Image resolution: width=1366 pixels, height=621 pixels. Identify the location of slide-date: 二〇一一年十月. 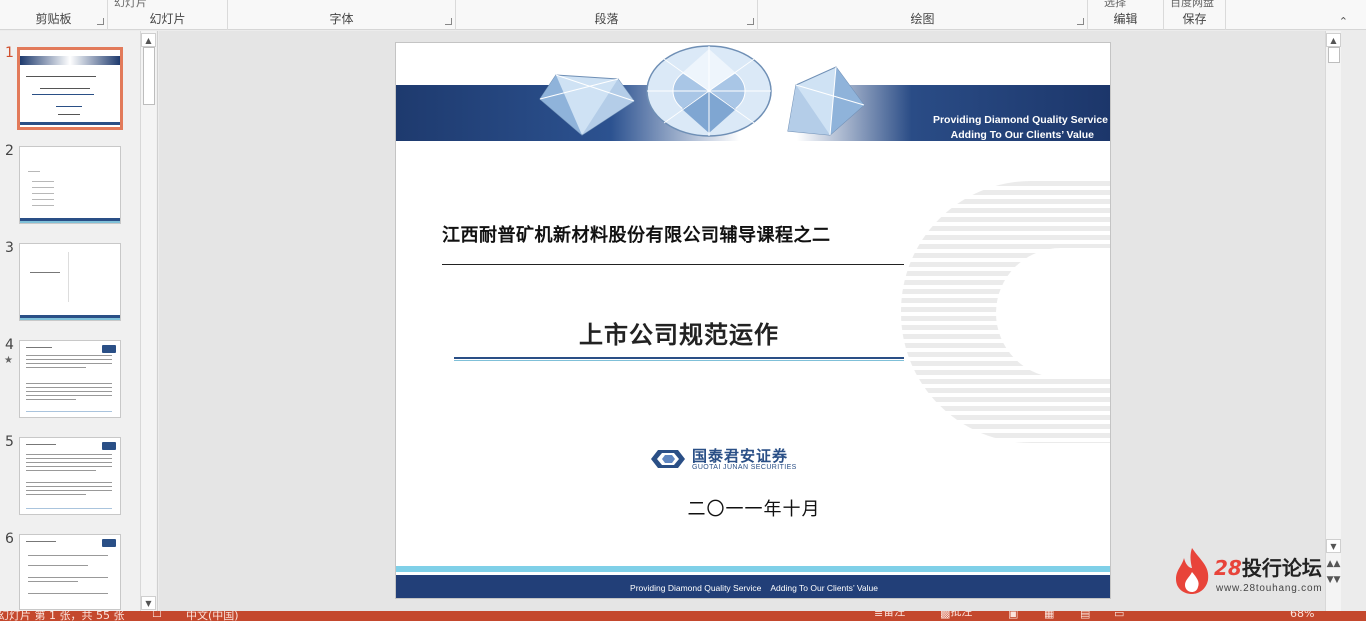
(753, 508).